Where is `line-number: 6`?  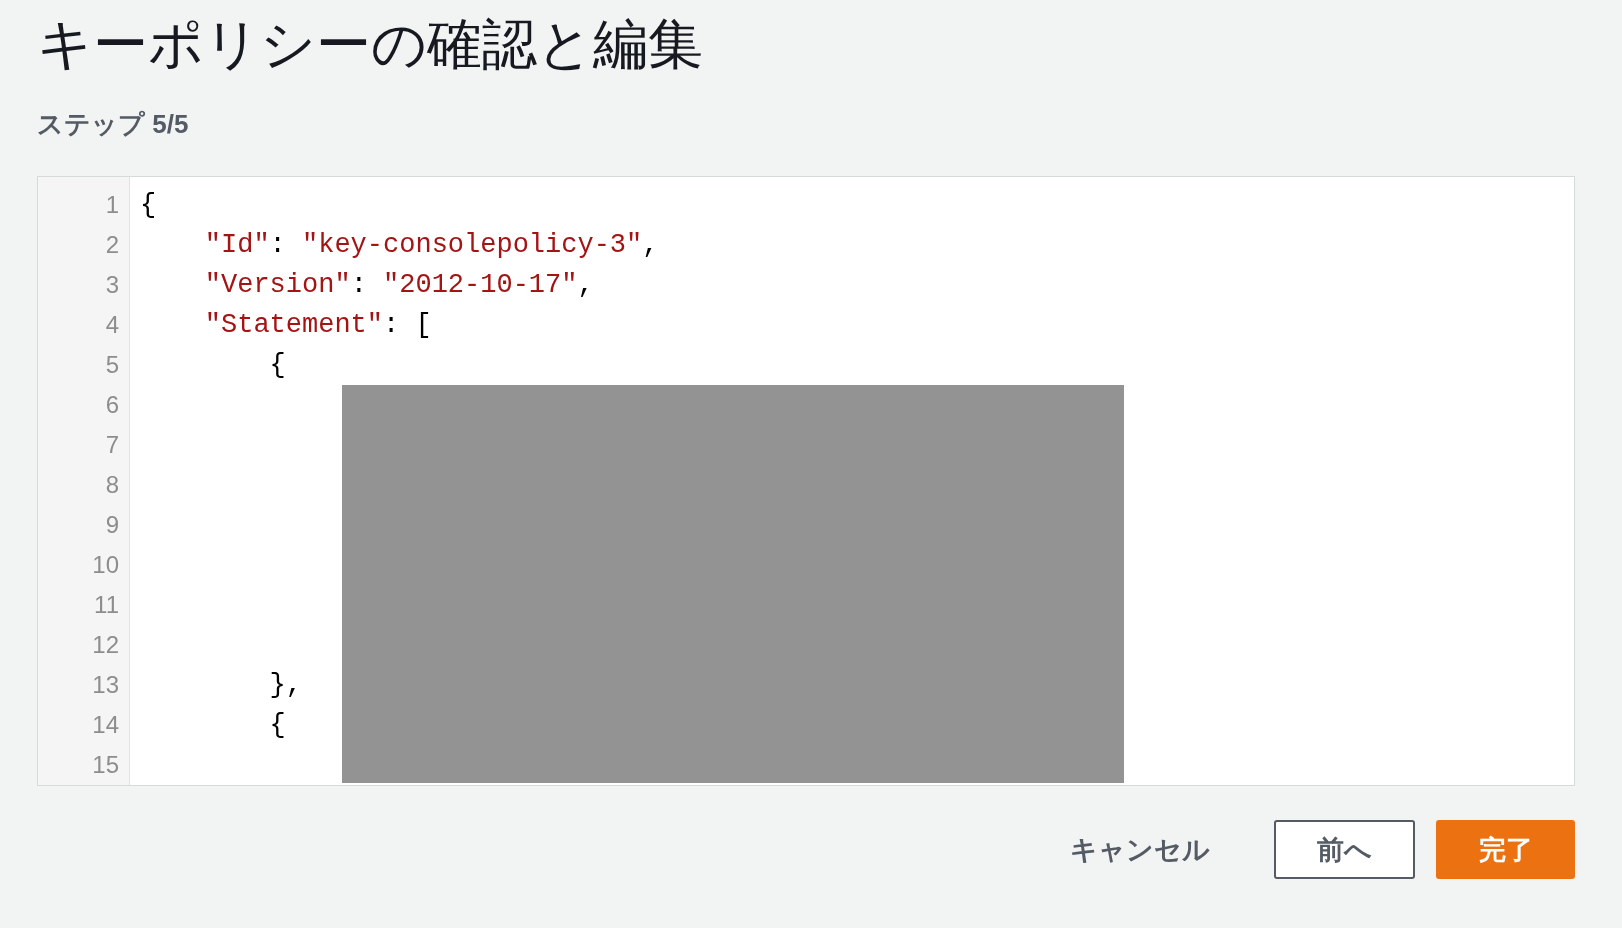 line-number: 6 is located at coordinates (112, 405).